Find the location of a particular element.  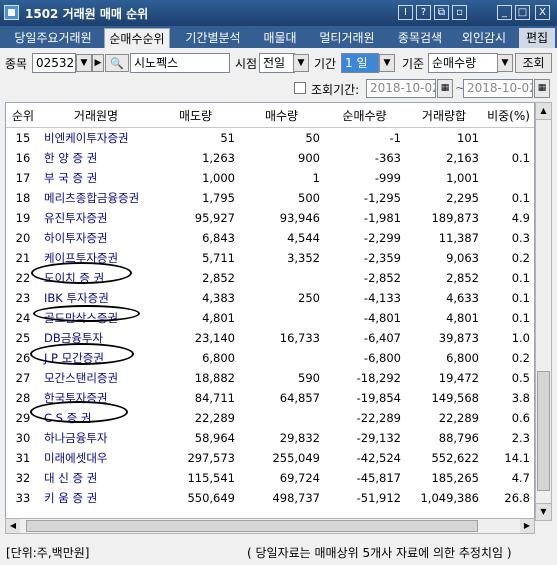

cell-net-buy: -1,295 is located at coordinates (382, 198).